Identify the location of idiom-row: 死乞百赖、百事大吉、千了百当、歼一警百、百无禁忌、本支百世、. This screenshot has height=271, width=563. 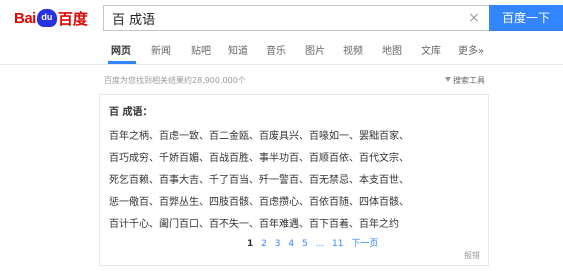
(259, 178).